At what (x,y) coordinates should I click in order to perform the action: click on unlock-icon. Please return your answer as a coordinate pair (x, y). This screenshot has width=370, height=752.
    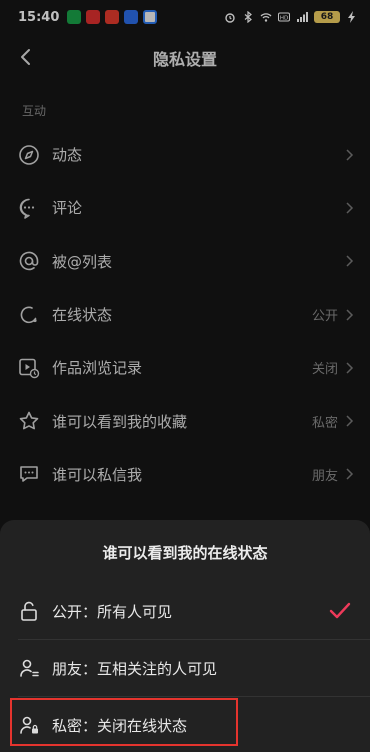
    Looking at the image, I should click on (29, 611).